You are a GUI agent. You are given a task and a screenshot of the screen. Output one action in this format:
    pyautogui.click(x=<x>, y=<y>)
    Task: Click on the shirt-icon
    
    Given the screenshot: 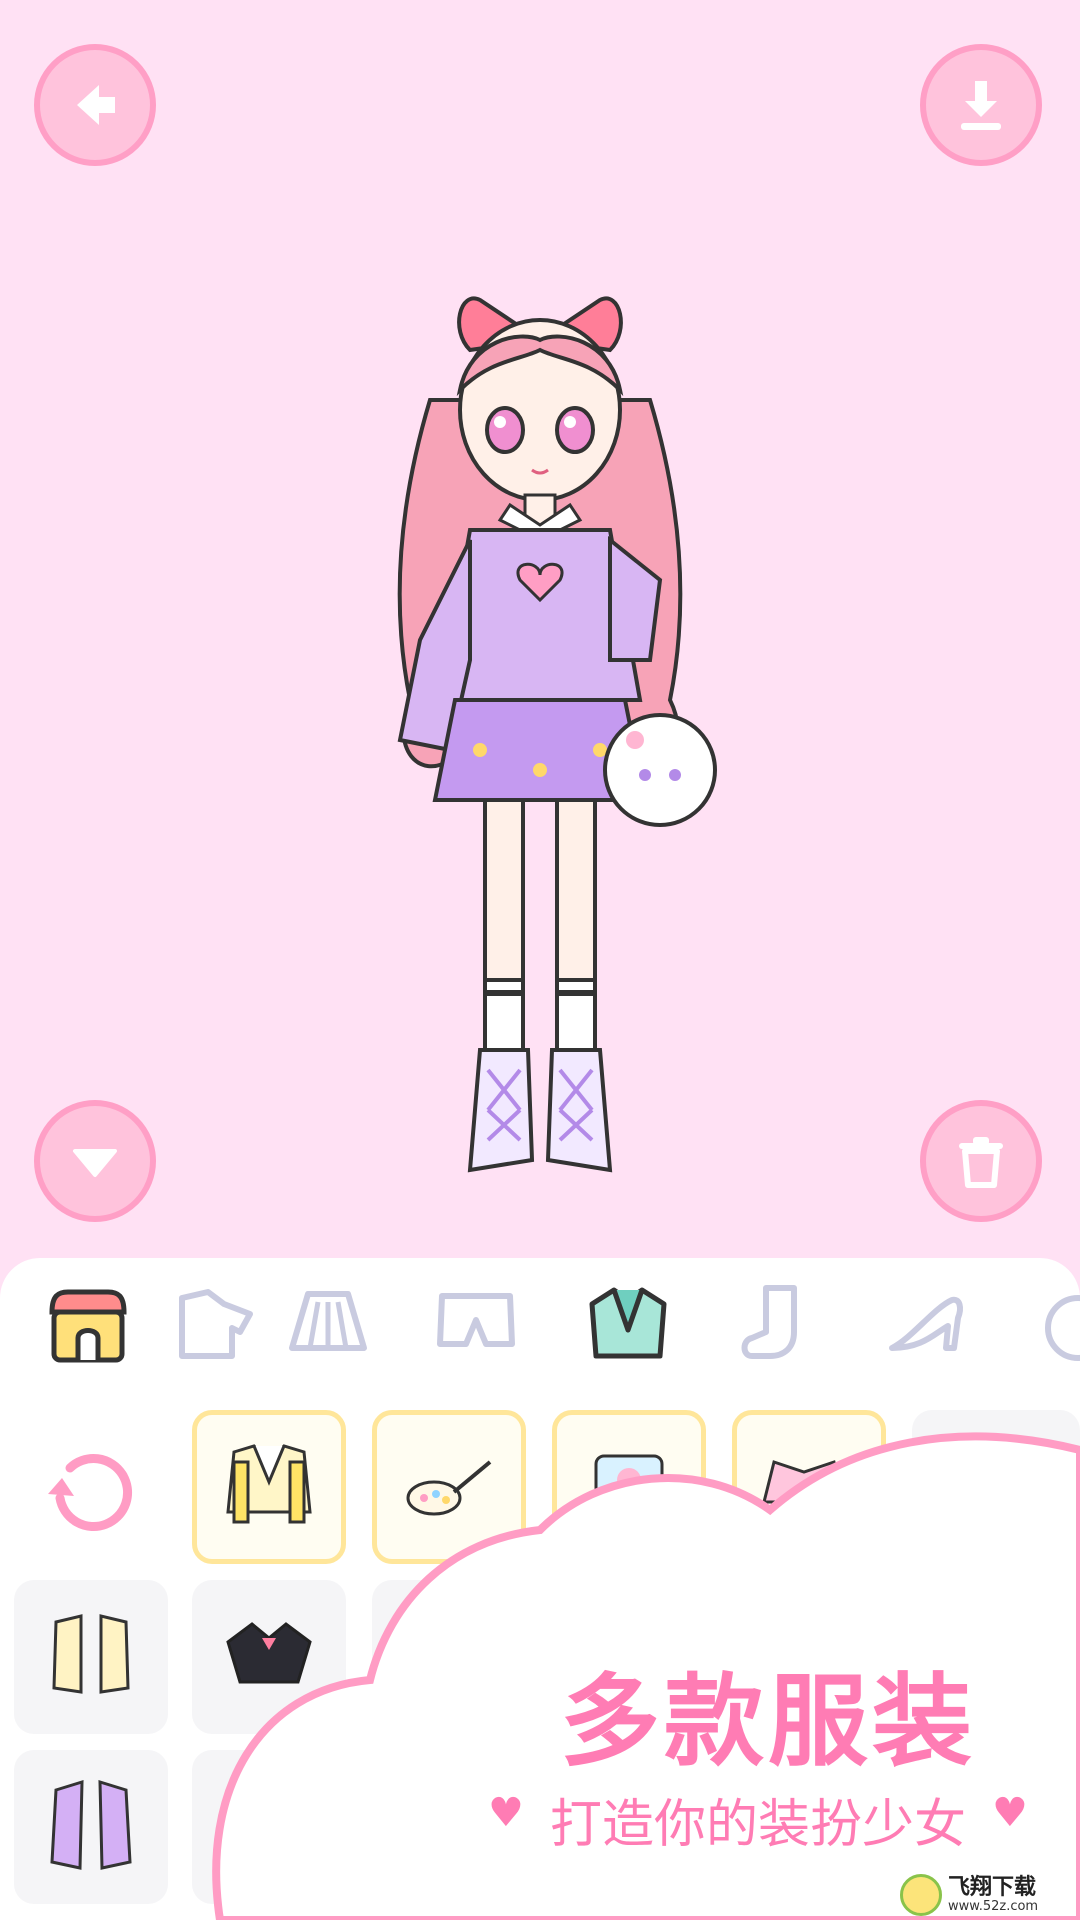 What is the action you would take?
    pyautogui.click(x=216, y=1324)
    